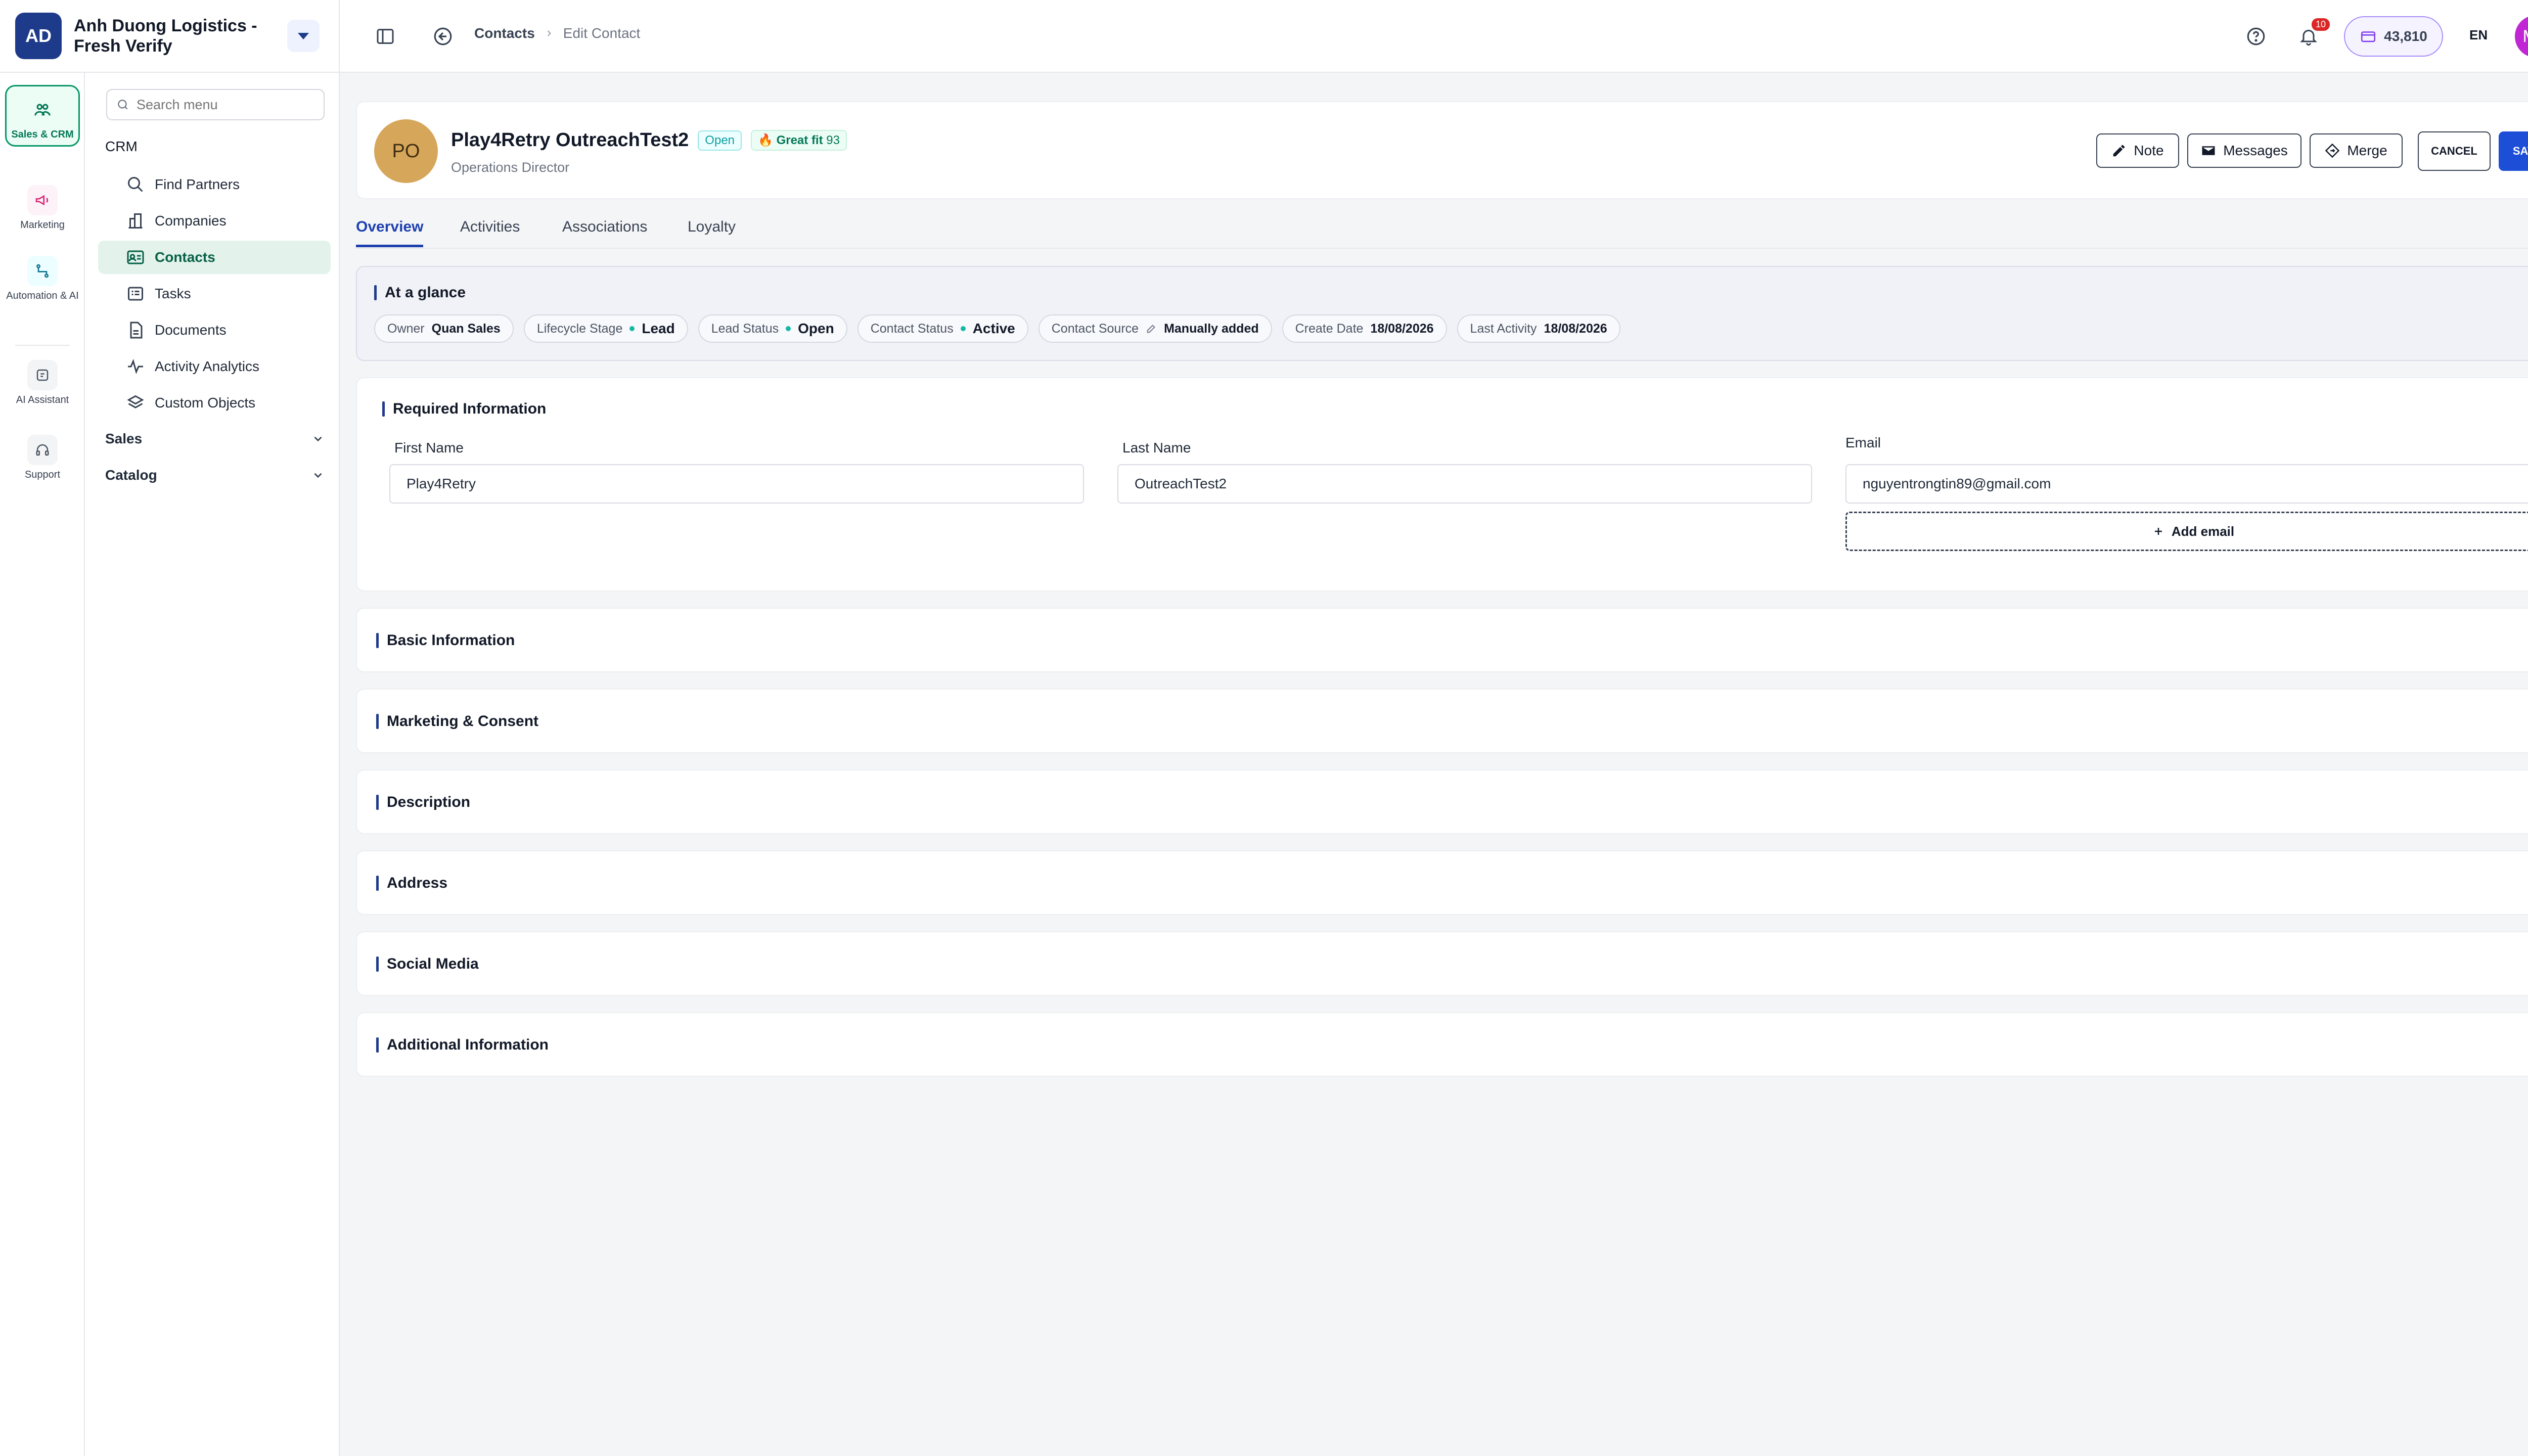 This screenshot has height=1456, width=2528. I want to click on help-icon, so click(2256, 36).